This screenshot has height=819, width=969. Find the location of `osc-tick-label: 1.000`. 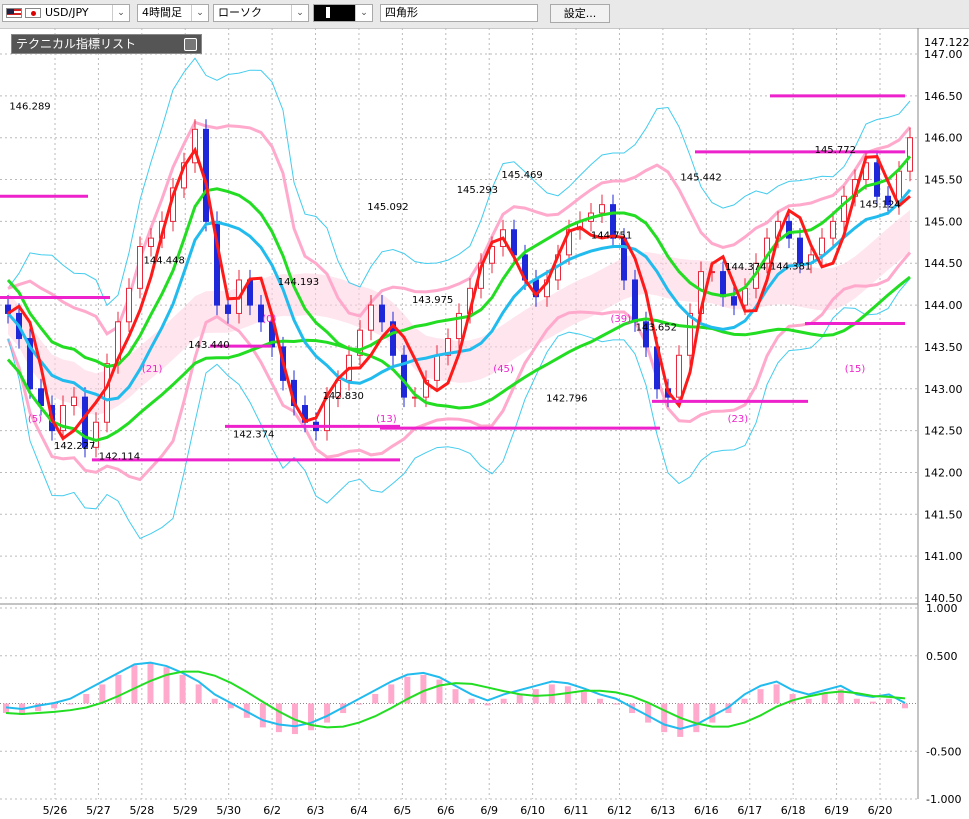

osc-tick-label: 1.000 is located at coordinates (942, 608).